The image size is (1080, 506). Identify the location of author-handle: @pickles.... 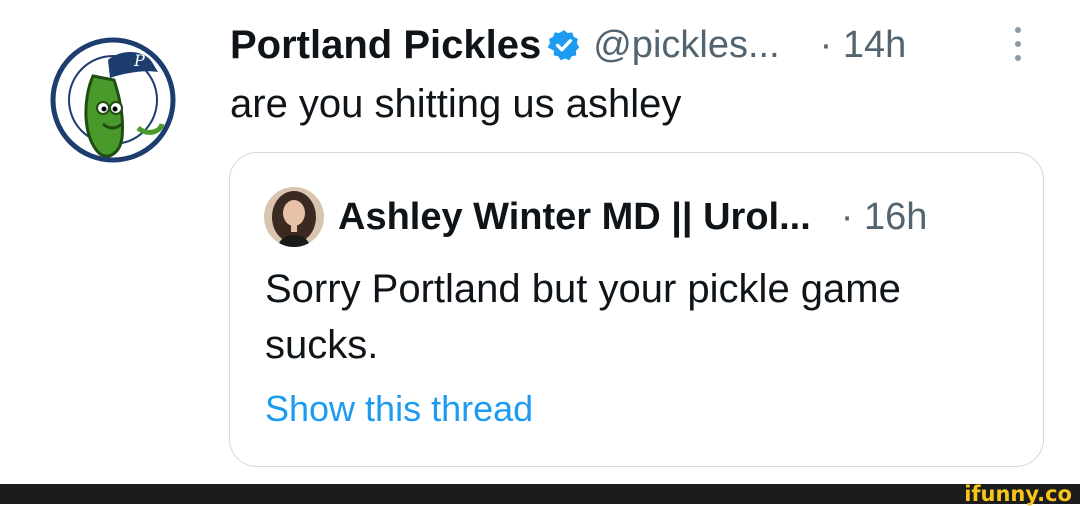
(686, 45).